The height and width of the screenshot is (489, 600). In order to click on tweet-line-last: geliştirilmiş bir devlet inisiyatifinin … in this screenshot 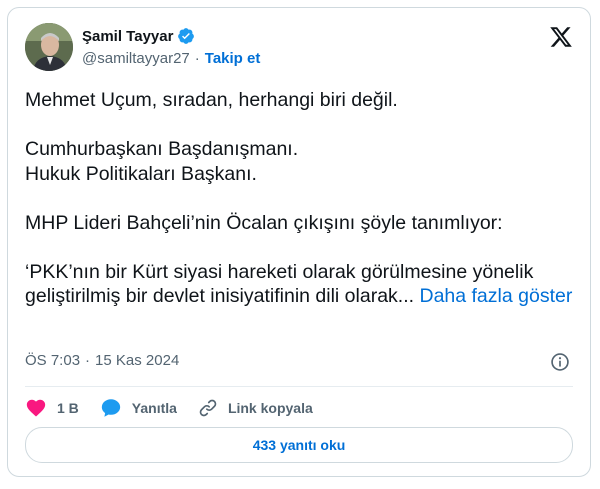, I will do `click(300, 296)`.